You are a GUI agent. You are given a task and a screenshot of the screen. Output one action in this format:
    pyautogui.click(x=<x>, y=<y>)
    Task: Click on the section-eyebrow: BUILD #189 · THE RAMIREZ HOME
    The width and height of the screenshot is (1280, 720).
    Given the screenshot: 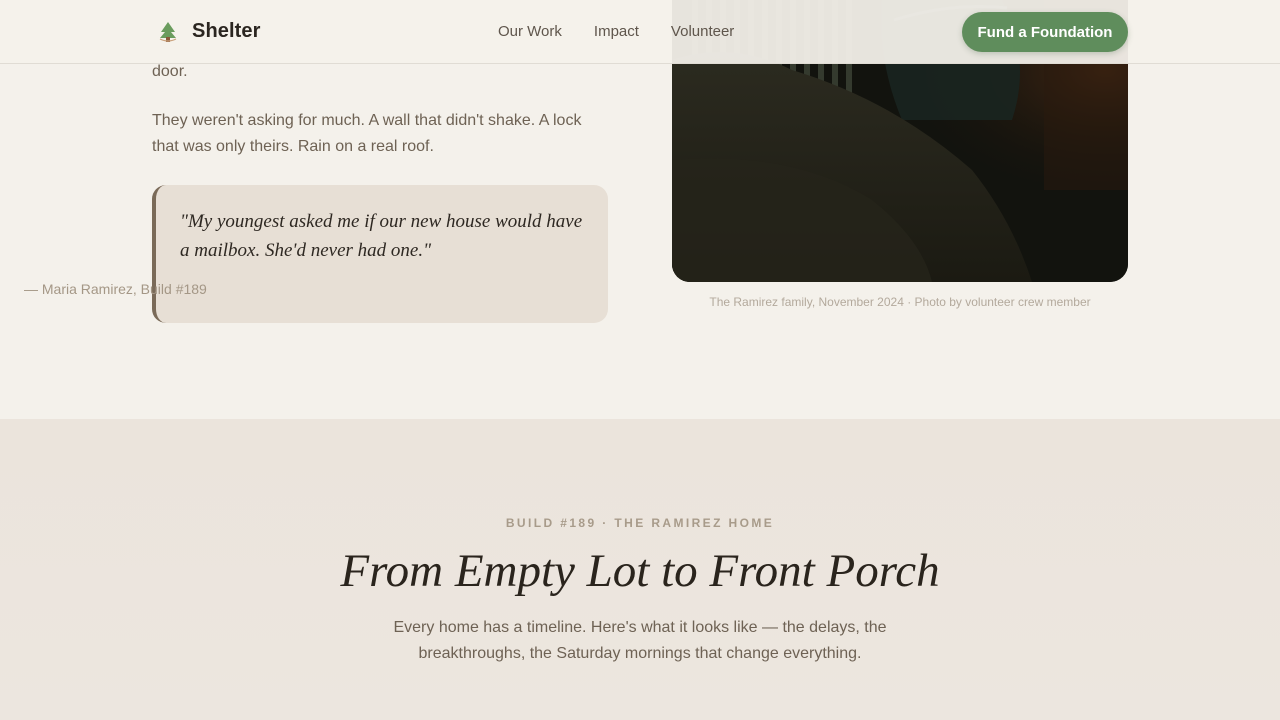 What is the action you would take?
    pyautogui.click(x=640, y=523)
    